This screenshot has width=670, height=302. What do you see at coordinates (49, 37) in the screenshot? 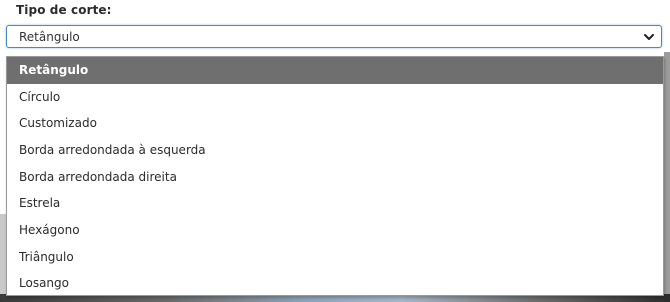
I see `cut-type-selected-value: Retângulo` at bounding box center [49, 37].